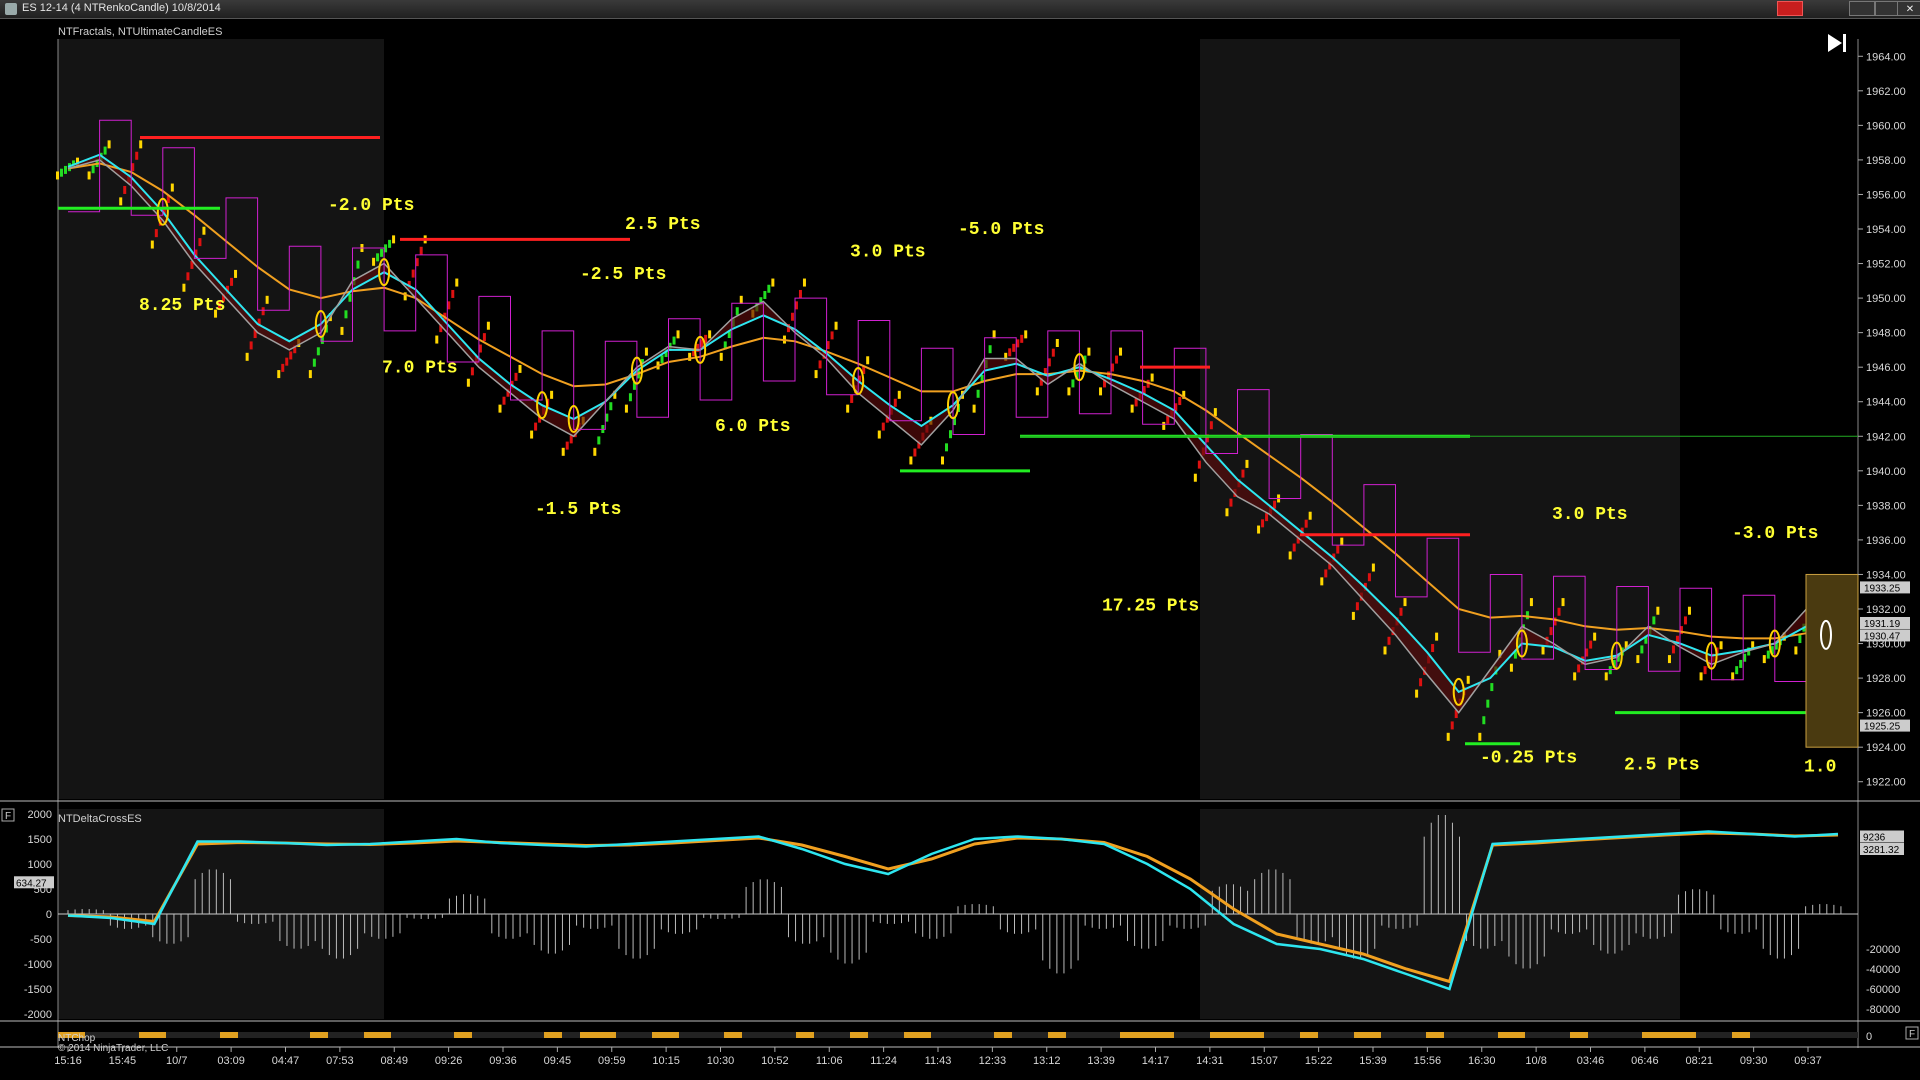  What do you see at coordinates (1886, 714) in the screenshot?
I see `price-tick-label: 1926.00` at bounding box center [1886, 714].